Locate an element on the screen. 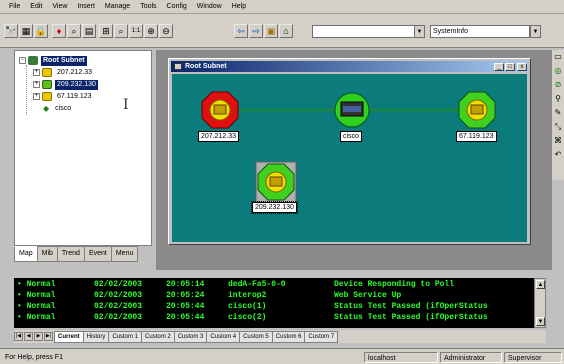 The image size is (564, 364). tab-custom-7: Custom 7 is located at coordinates (321, 336).